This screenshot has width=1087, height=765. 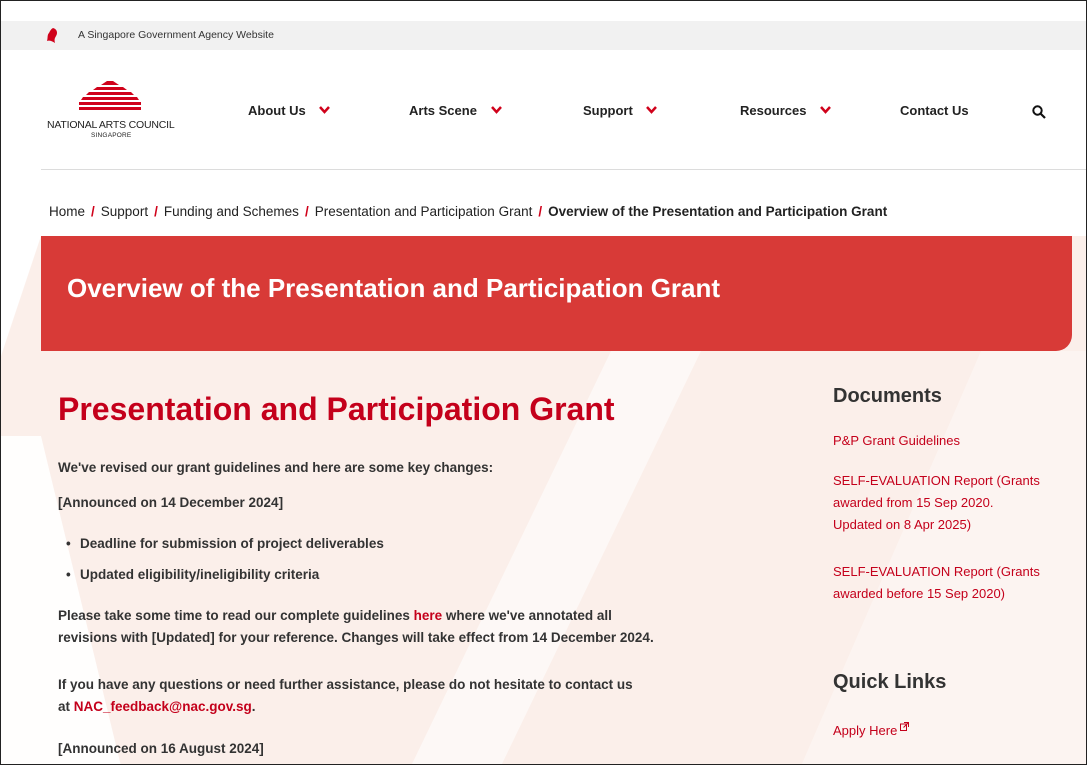 I want to click on nav-resources-label: Resources, so click(x=773, y=110).